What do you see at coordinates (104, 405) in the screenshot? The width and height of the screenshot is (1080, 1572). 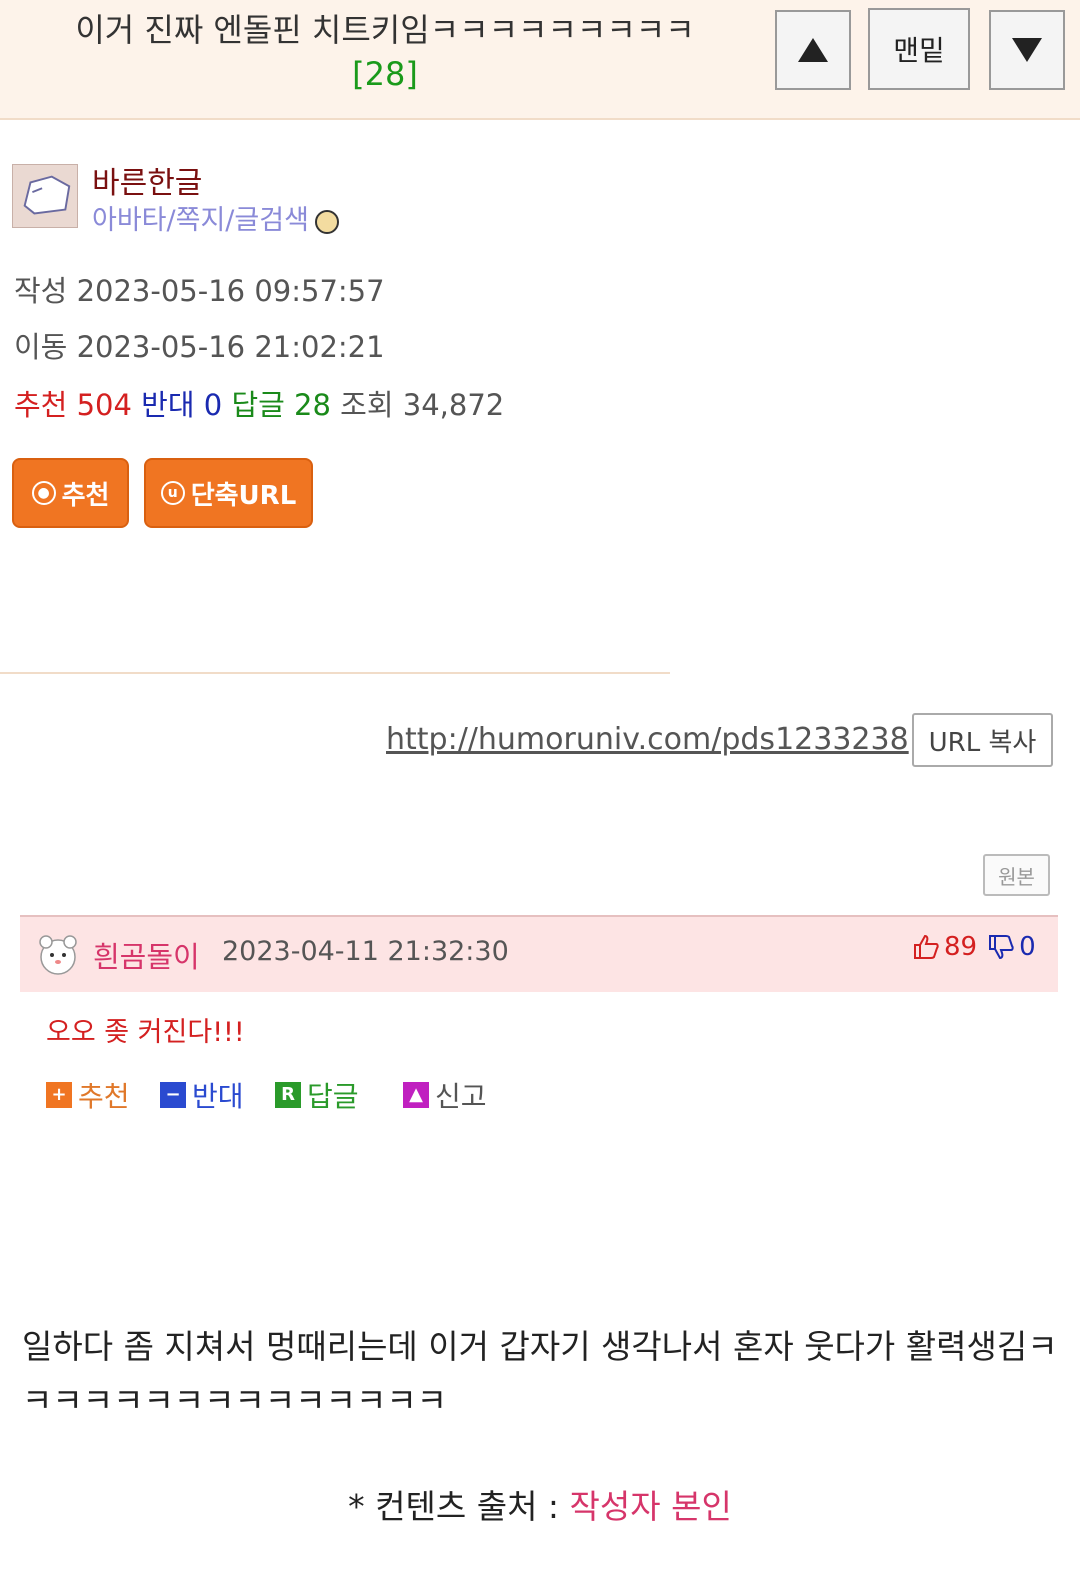 I see `recommend-count: 504` at bounding box center [104, 405].